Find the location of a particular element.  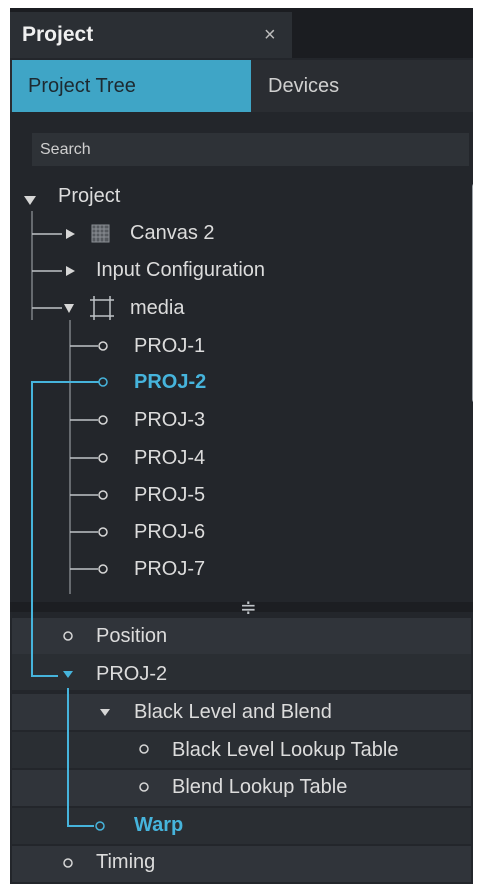

tree-item-media: media is located at coordinates (157, 308).